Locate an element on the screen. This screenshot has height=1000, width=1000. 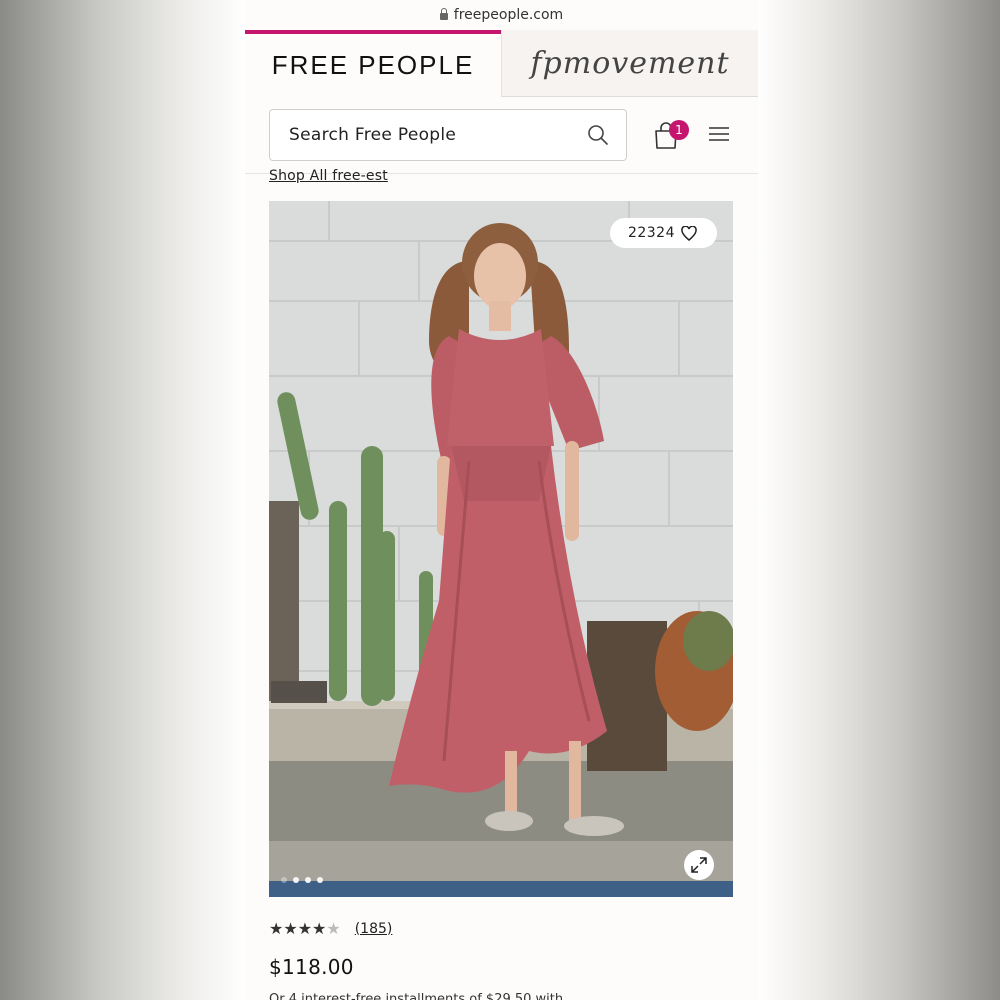
rating-stars: ★★★★ ★ is located at coordinates (305, 928).